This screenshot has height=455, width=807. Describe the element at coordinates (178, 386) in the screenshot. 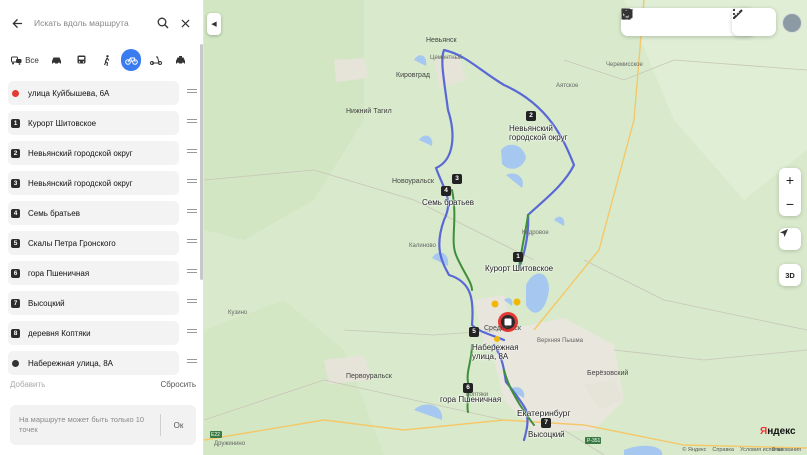

I see `reset-button: Сбросить` at that location.